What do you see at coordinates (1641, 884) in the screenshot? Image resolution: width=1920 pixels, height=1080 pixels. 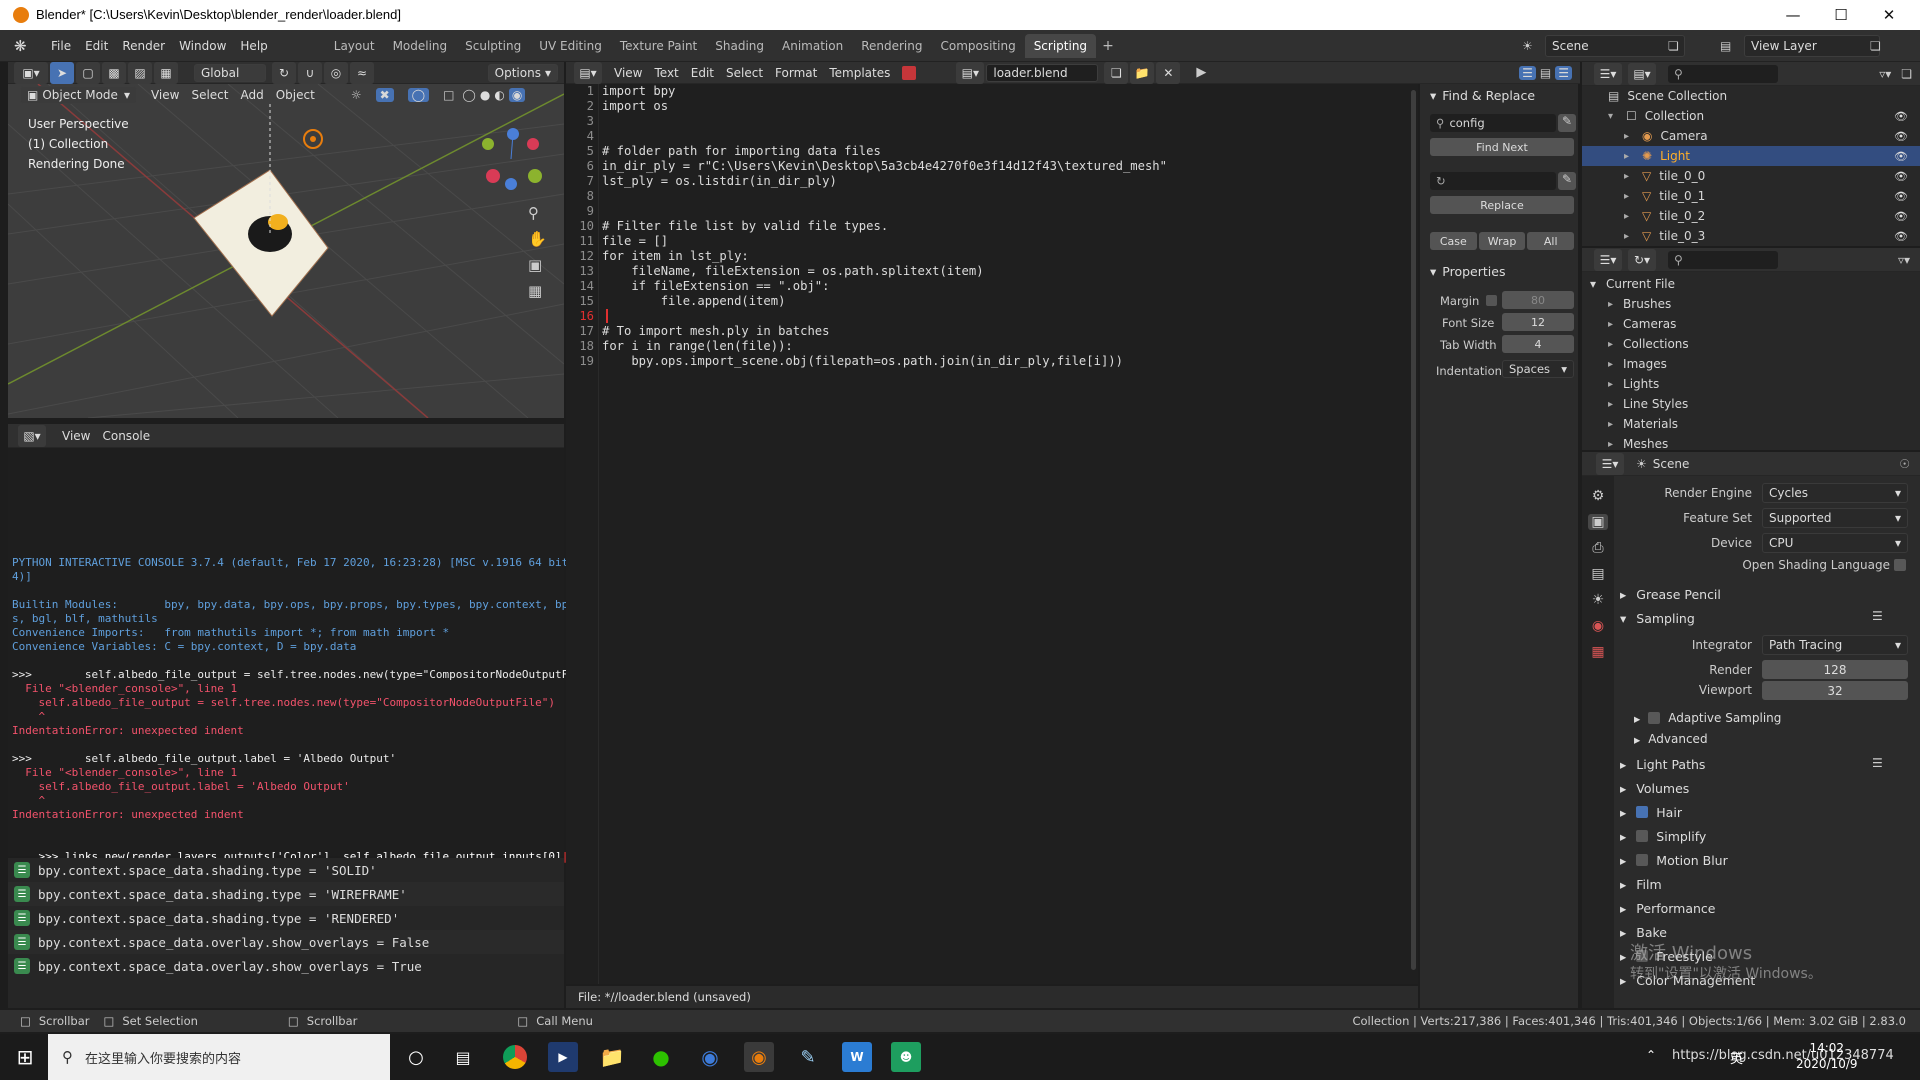 I see `panel-film: ▸ Film` at bounding box center [1641, 884].